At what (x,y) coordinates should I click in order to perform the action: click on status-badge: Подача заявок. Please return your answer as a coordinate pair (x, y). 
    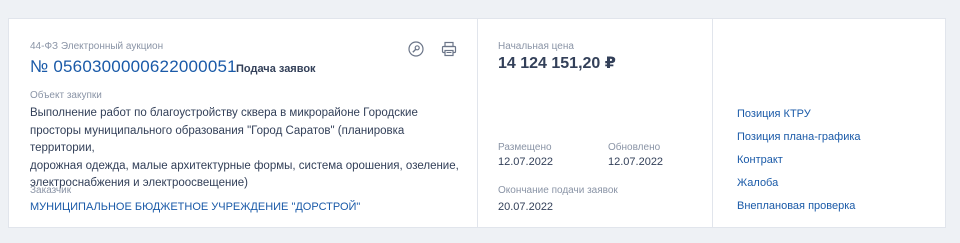
    Looking at the image, I should click on (276, 69).